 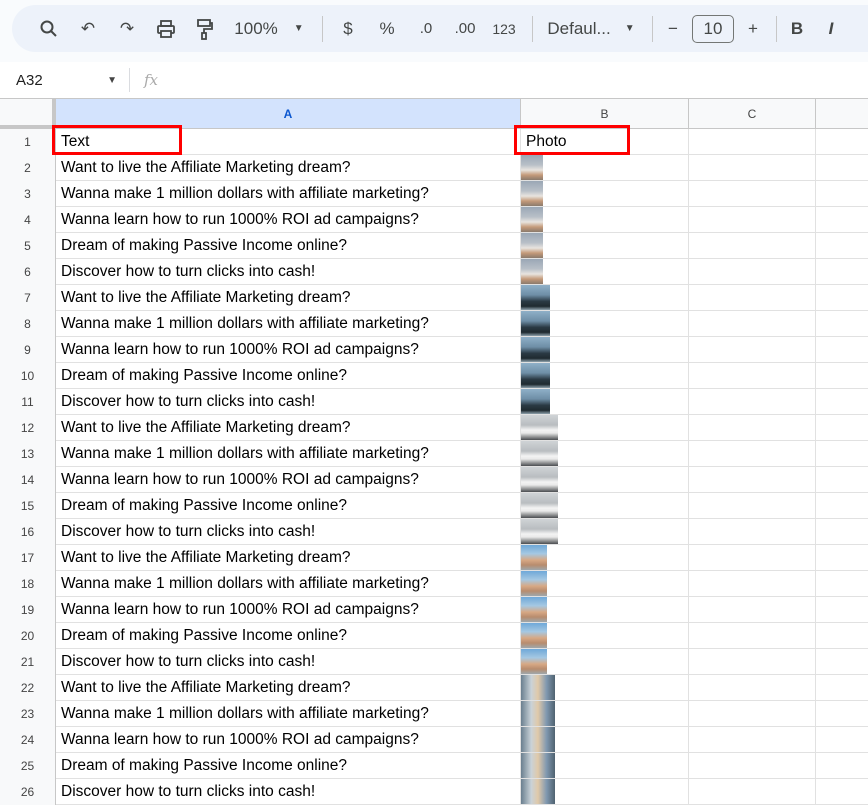 I want to click on row-number: 5, so click(x=28, y=246).